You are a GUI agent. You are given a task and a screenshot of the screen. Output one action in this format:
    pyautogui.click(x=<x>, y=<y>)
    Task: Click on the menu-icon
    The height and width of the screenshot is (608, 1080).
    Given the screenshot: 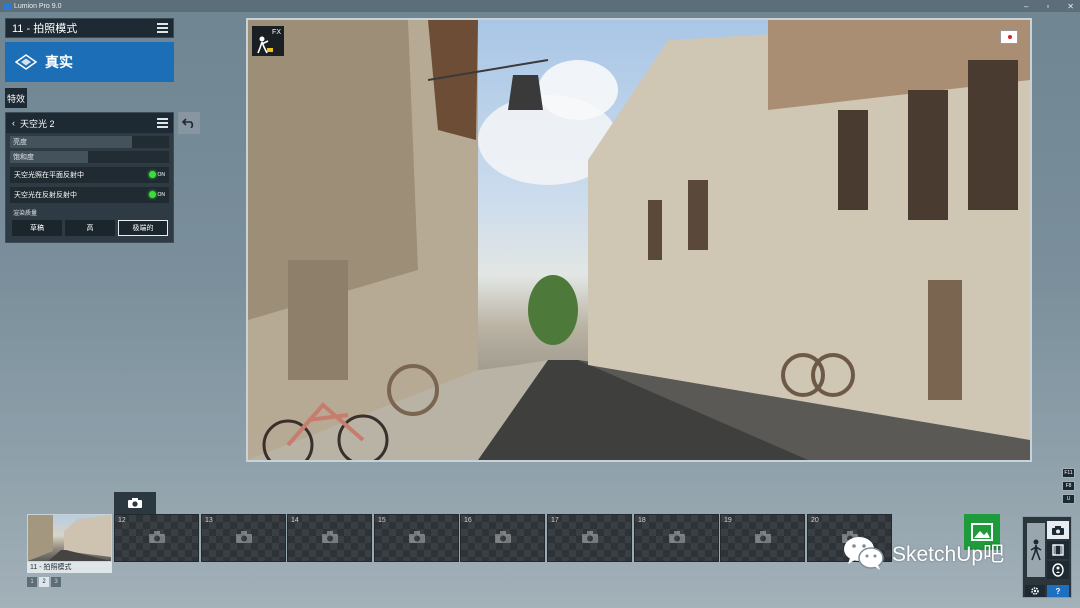 What is the action you would take?
    pyautogui.click(x=162, y=28)
    